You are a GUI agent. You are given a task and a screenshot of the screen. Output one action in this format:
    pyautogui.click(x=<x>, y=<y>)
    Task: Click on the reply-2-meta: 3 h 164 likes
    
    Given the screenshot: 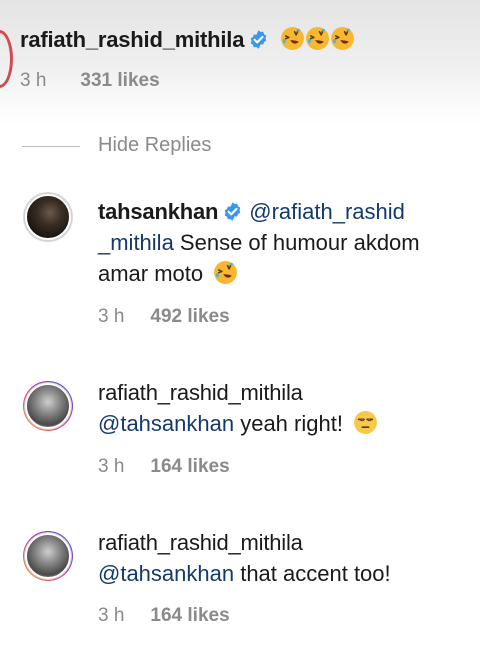 What is the action you would take?
    pyautogui.click(x=164, y=467)
    